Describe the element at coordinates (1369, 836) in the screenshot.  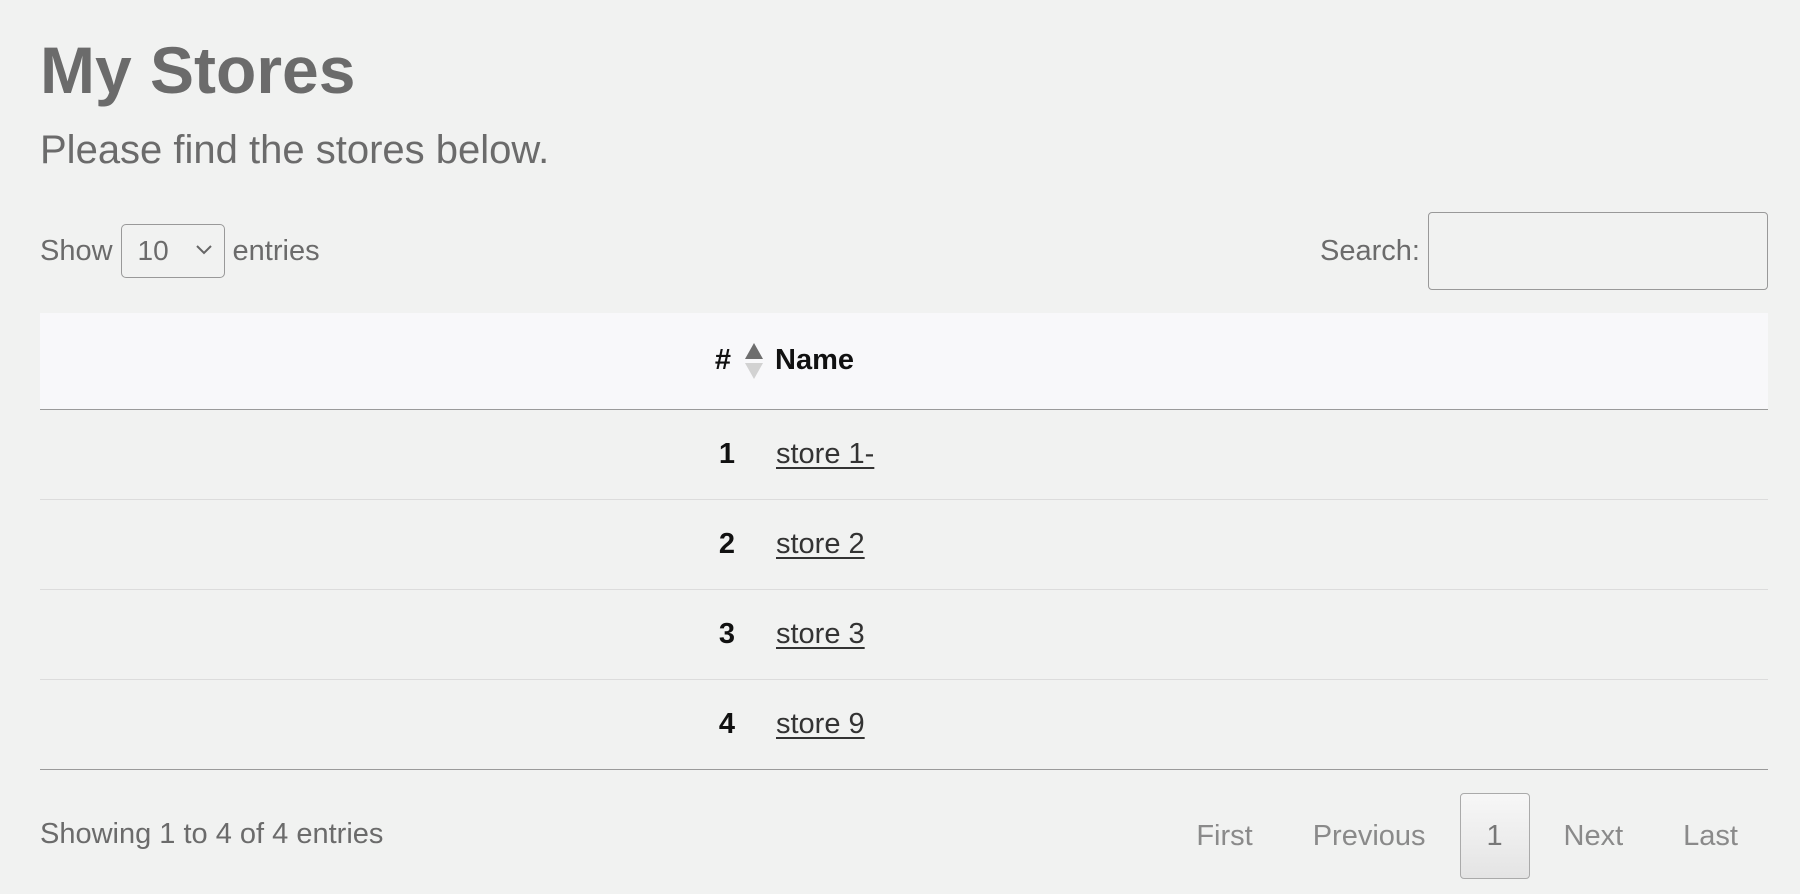
I see `pagination-previous-button: Previous` at that location.